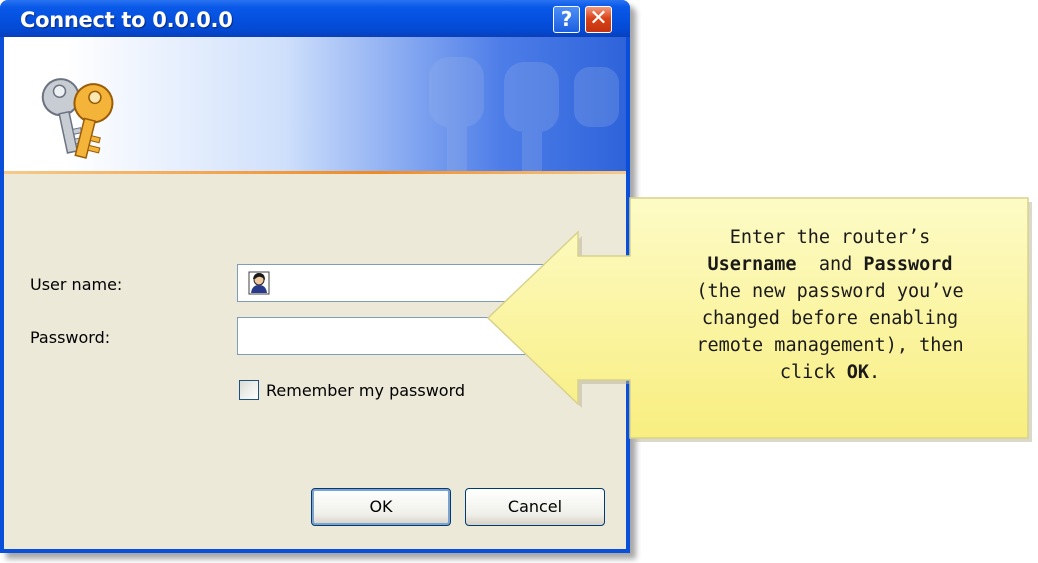  Describe the element at coordinates (752, 264) in the screenshot. I see `callout-username-word: Username` at that location.